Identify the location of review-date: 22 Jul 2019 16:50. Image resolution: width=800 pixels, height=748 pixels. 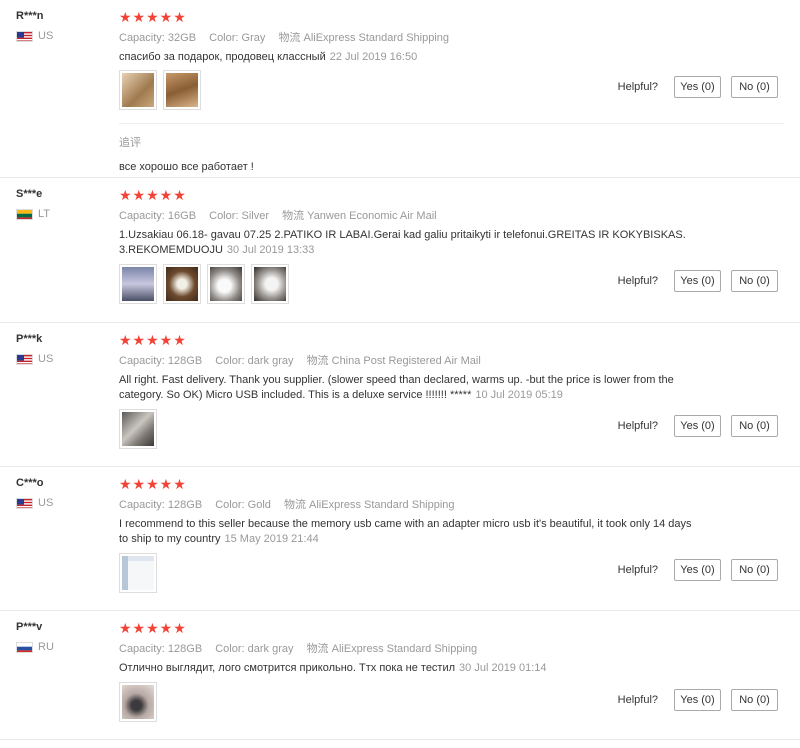
(373, 57).